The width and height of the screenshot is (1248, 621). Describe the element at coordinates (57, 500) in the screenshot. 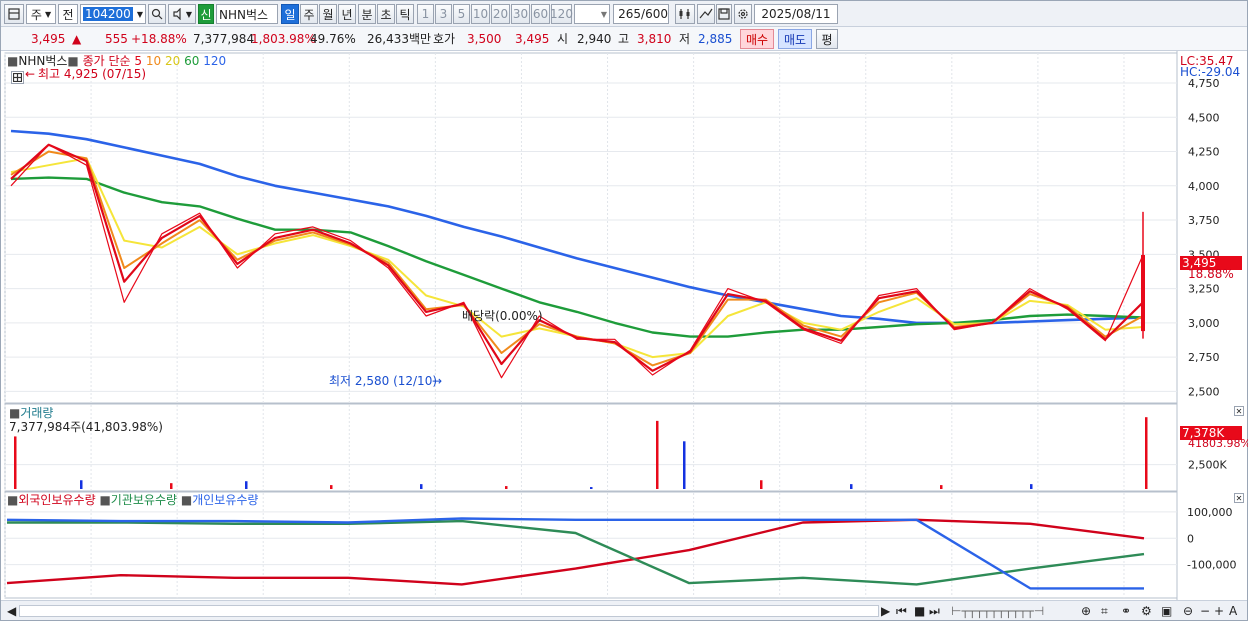

I see `legend-foreign: 외국인보유수량` at that location.